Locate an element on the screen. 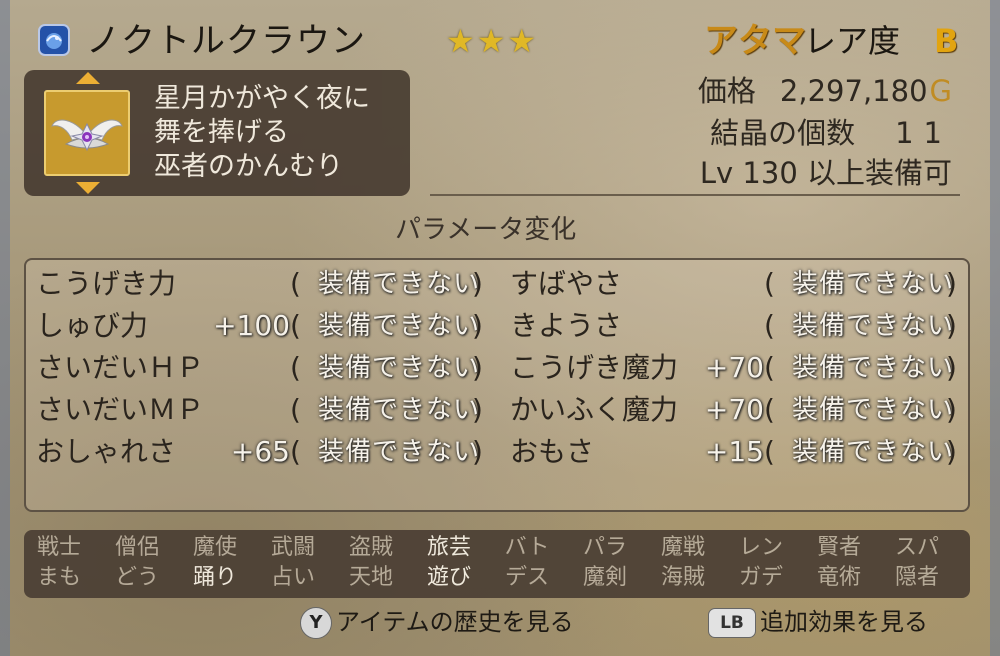 The width and height of the screenshot is (1000, 656). price-value: 2,297,180 is located at coordinates (853, 91).